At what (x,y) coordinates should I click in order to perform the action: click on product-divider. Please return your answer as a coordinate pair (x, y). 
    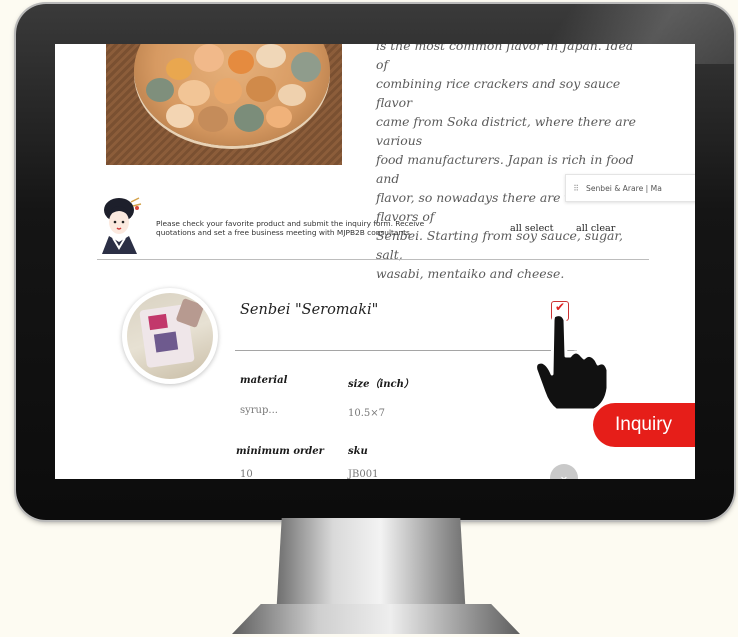
    Looking at the image, I should click on (406, 350).